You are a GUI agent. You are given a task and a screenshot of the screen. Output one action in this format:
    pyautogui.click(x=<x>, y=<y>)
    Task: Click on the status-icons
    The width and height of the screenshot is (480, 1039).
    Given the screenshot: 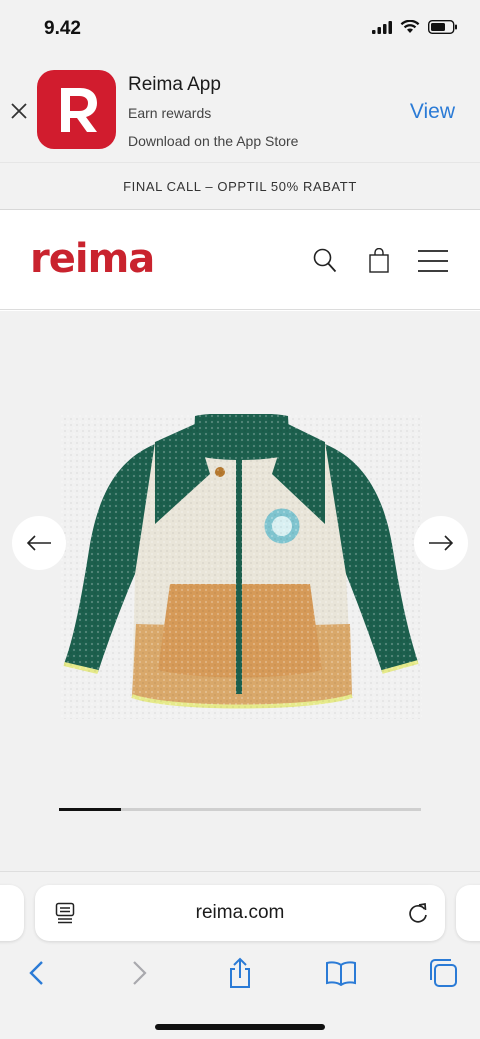 What is the action you would take?
    pyautogui.click(x=415, y=27)
    